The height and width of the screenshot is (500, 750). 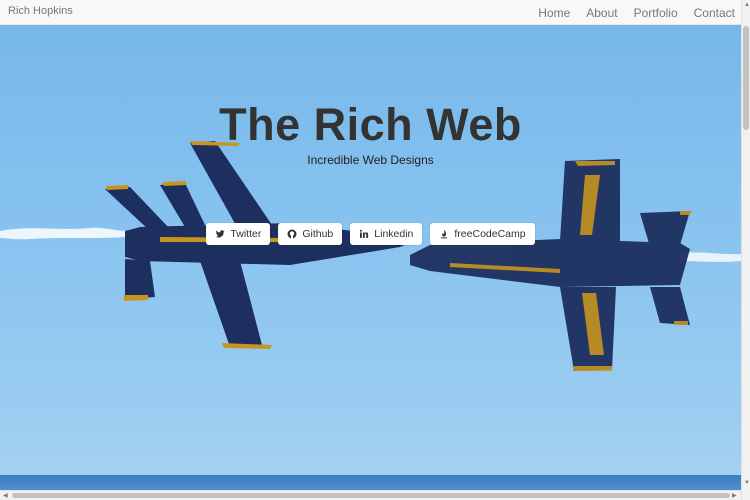 What do you see at coordinates (5, 495) in the screenshot?
I see `scroll-left-icon: ◀` at bounding box center [5, 495].